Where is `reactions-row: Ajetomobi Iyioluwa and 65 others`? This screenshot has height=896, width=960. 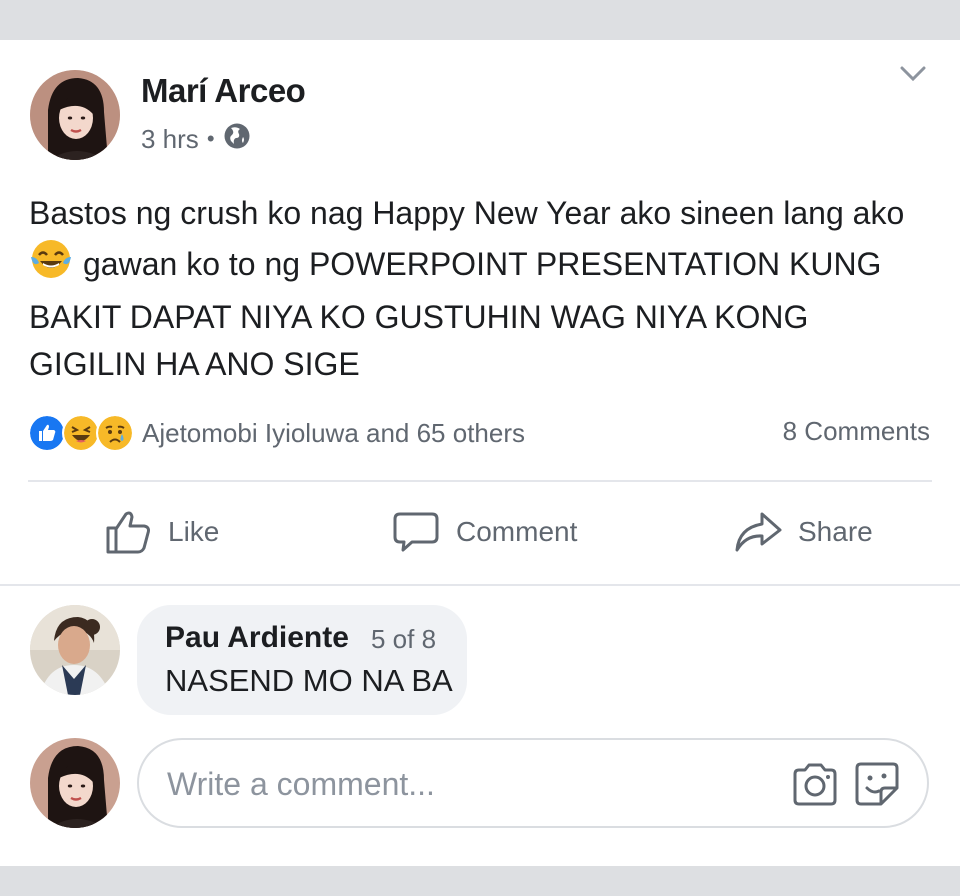 reactions-row: Ajetomobi Iyioluwa and 65 others is located at coordinates (276, 433).